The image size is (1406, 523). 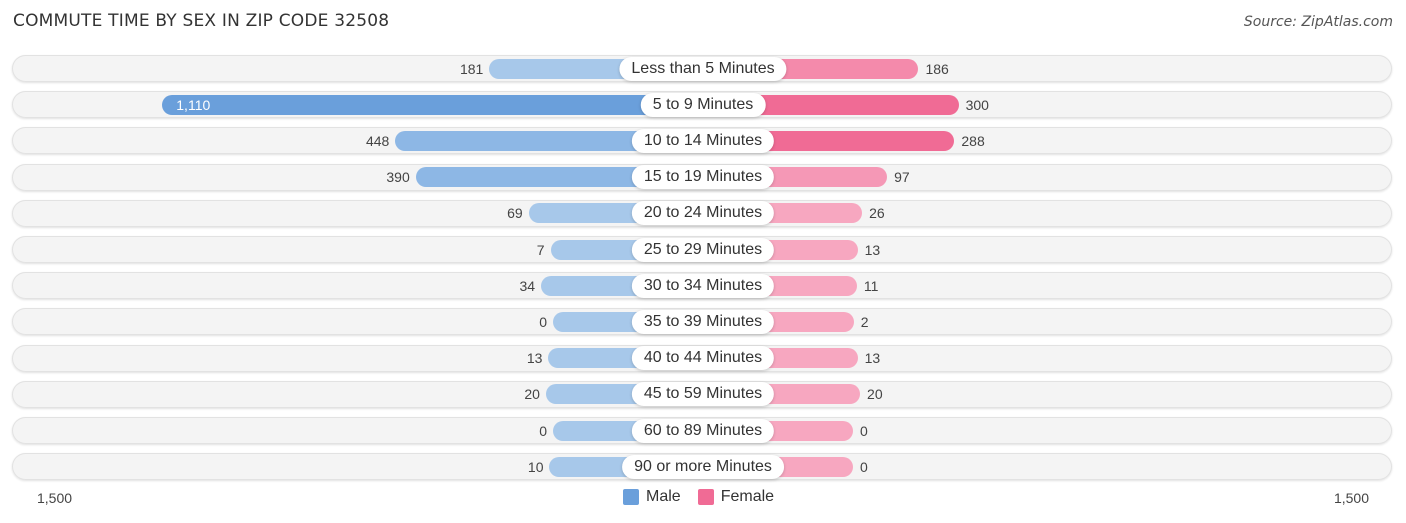 What do you see at coordinates (703, 177) in the screenshot?
I see `category-label: 15 to 19 Minutes` at bounding box center [703, 177].